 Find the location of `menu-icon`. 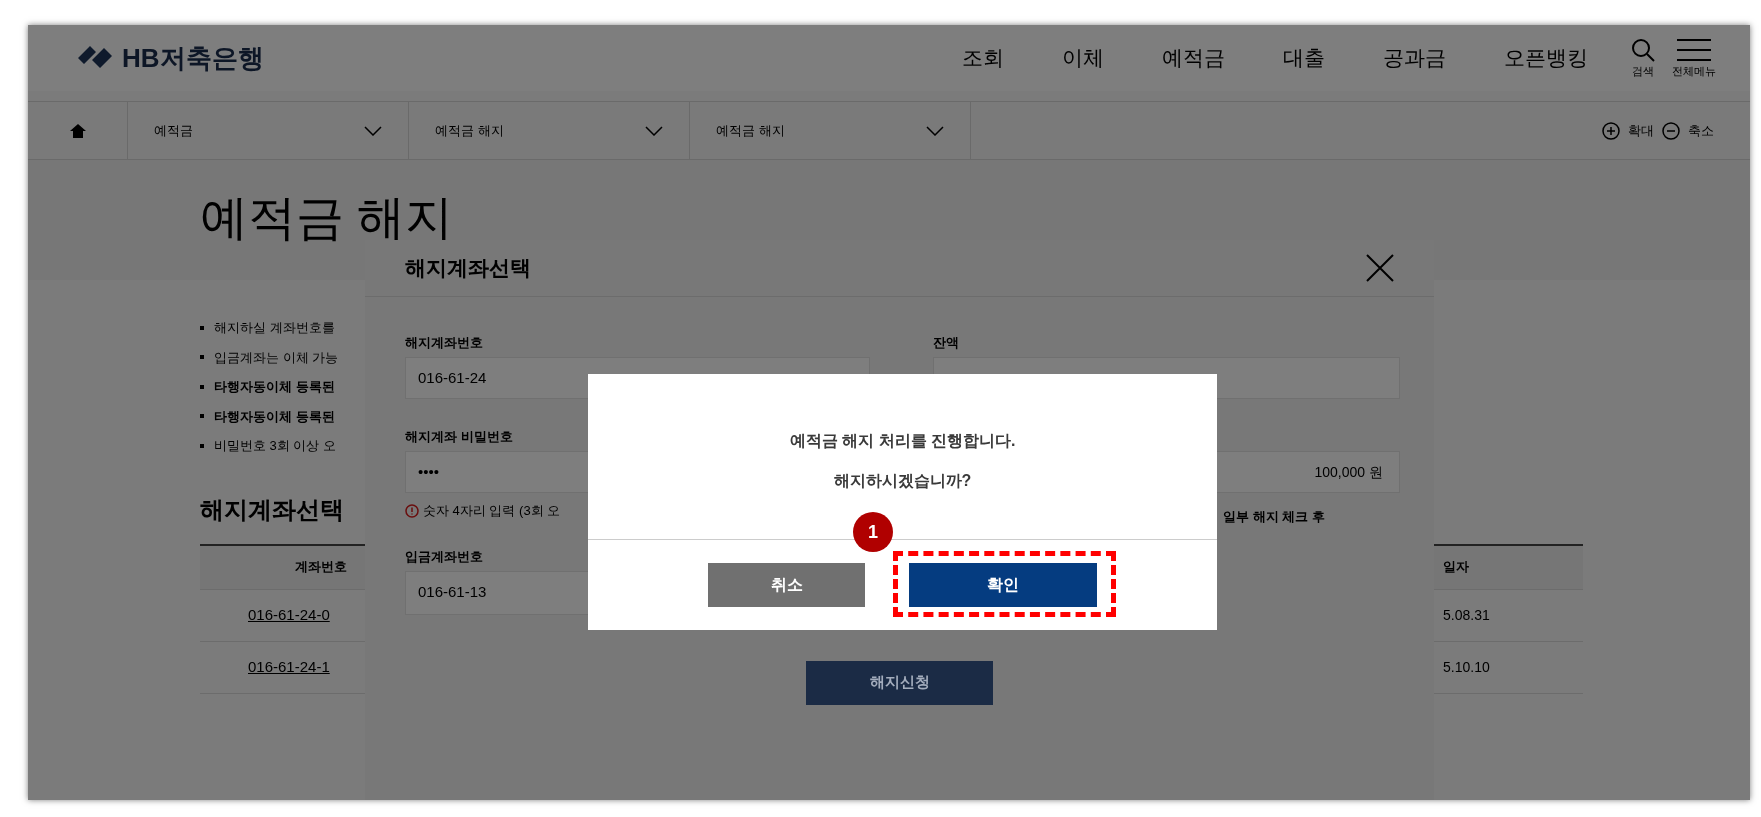

menu-icon is located at coordinates (1694, 49).